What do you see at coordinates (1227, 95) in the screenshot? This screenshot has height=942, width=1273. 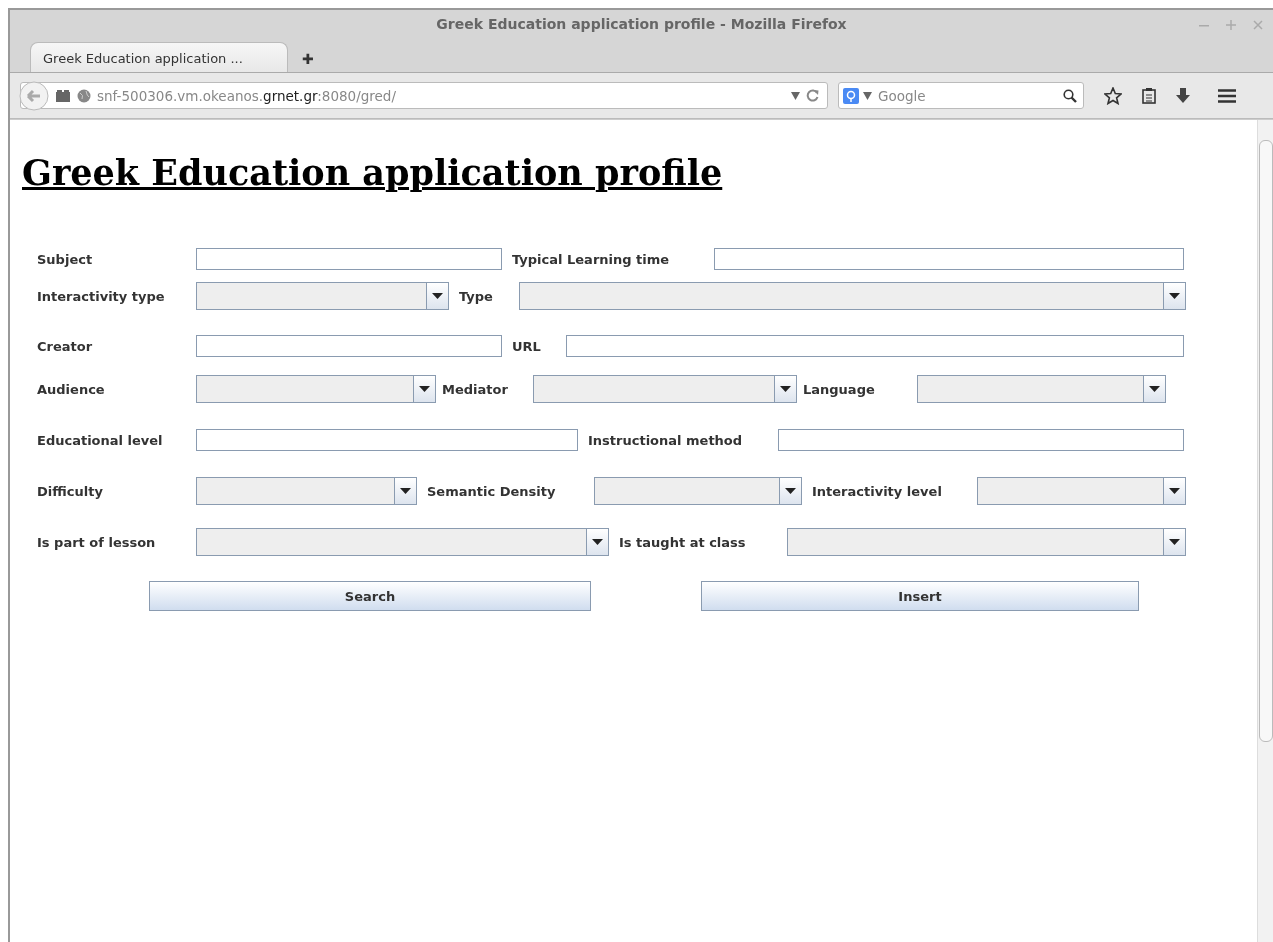 I see `menu-icon` at bounding box center [1227, 95].